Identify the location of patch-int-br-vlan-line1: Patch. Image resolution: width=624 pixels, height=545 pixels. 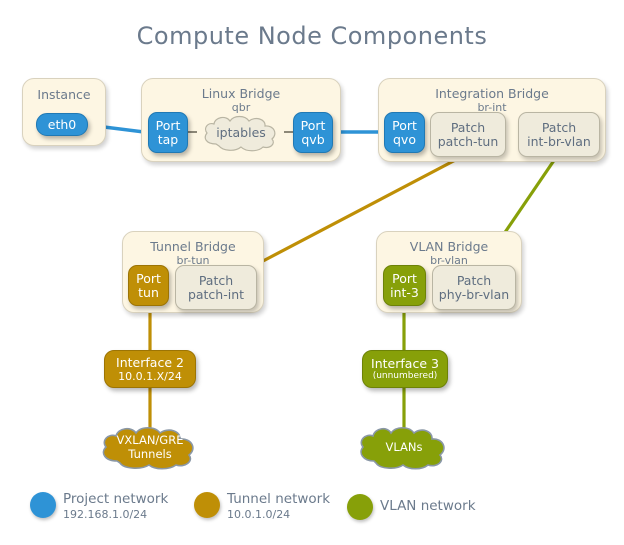
(559, 127).